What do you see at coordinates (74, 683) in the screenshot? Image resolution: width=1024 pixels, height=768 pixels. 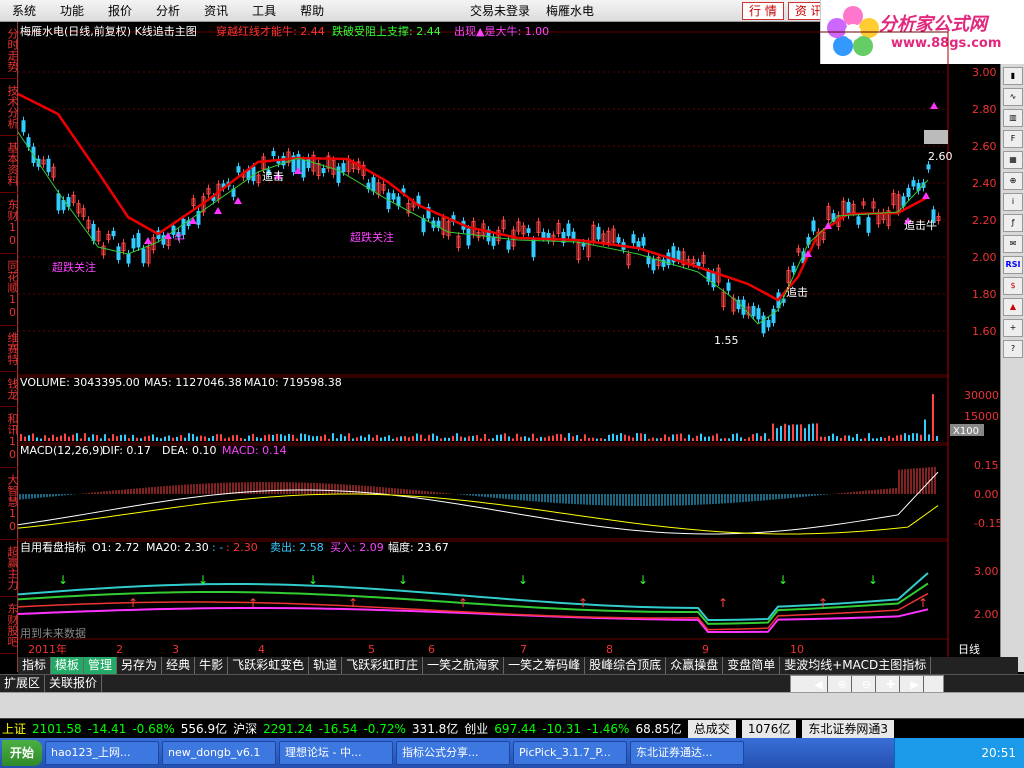 I see `tab-related-quote: 关联报价` at bounding box center [74, 683].